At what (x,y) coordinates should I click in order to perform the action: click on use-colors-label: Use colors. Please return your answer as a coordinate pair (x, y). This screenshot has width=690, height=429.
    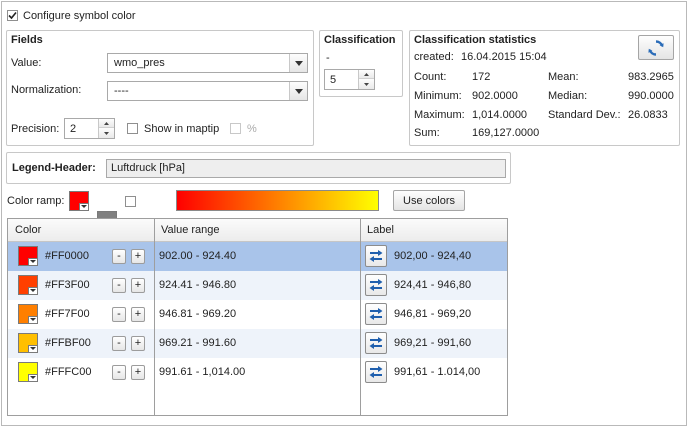
    Looking at the image, I should click on (429, 200).